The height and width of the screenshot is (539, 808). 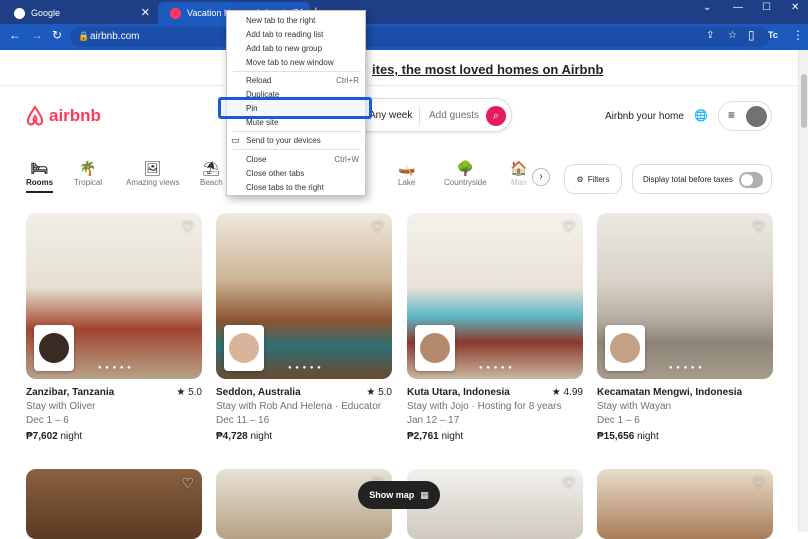 What do you see at coordinates (57, 35) in the screenshot?
I see `reload-icon: ↻` at bounding box center [57, 35].